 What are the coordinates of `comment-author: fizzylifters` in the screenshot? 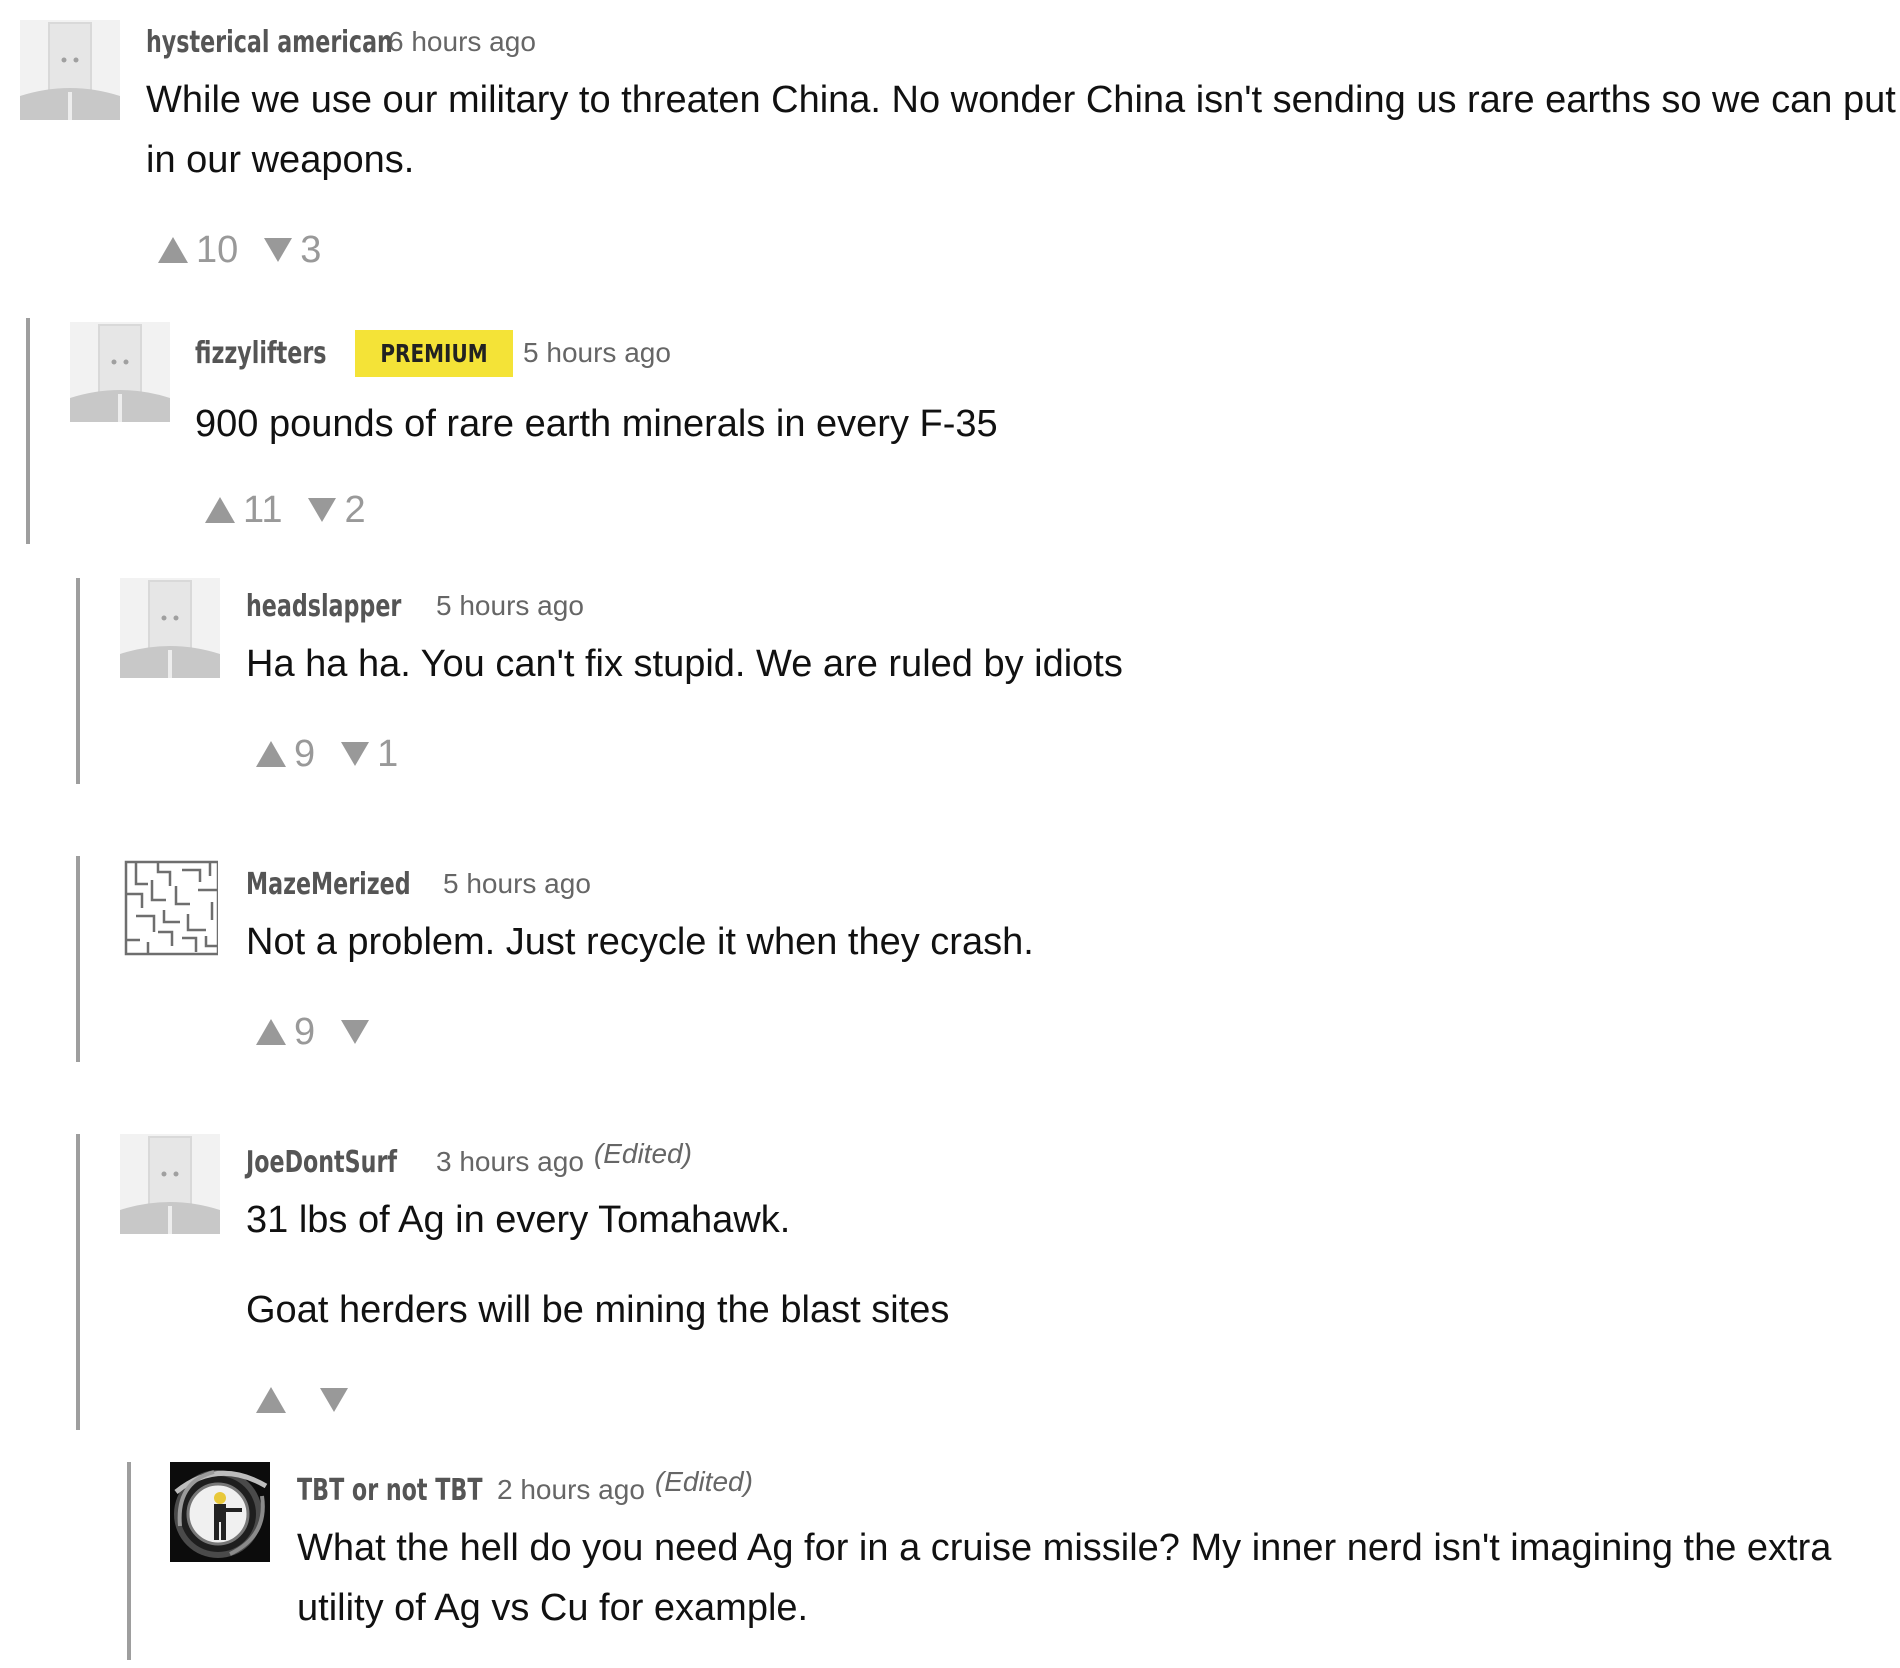 It's located at (260, 353).